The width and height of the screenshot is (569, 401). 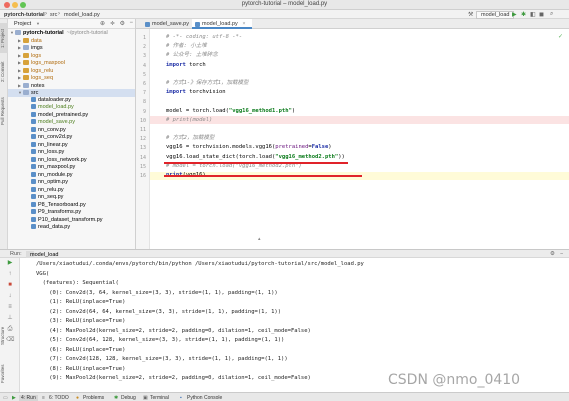 I want to click on project-header-label: Project, so click(x=22, y=24).